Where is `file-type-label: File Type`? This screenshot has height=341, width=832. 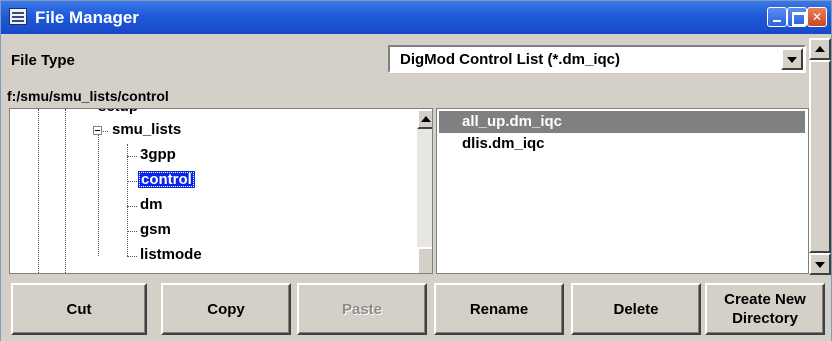
file-type-label: File Type is located at coordinates (43, 60).